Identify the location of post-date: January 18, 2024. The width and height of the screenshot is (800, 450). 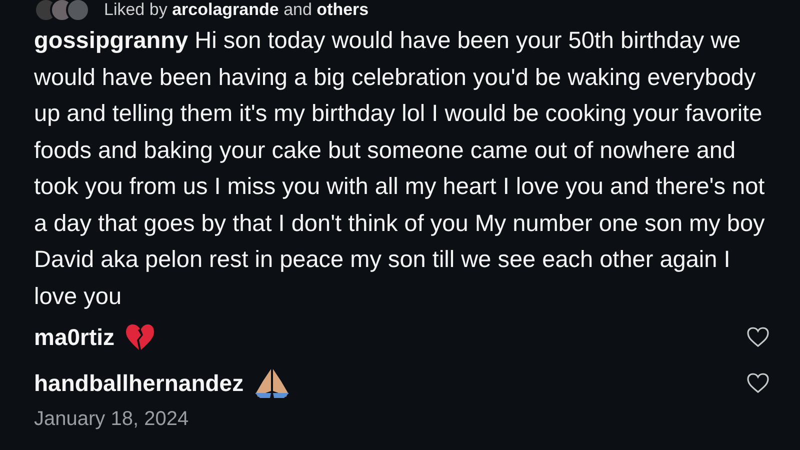
(112, 419).